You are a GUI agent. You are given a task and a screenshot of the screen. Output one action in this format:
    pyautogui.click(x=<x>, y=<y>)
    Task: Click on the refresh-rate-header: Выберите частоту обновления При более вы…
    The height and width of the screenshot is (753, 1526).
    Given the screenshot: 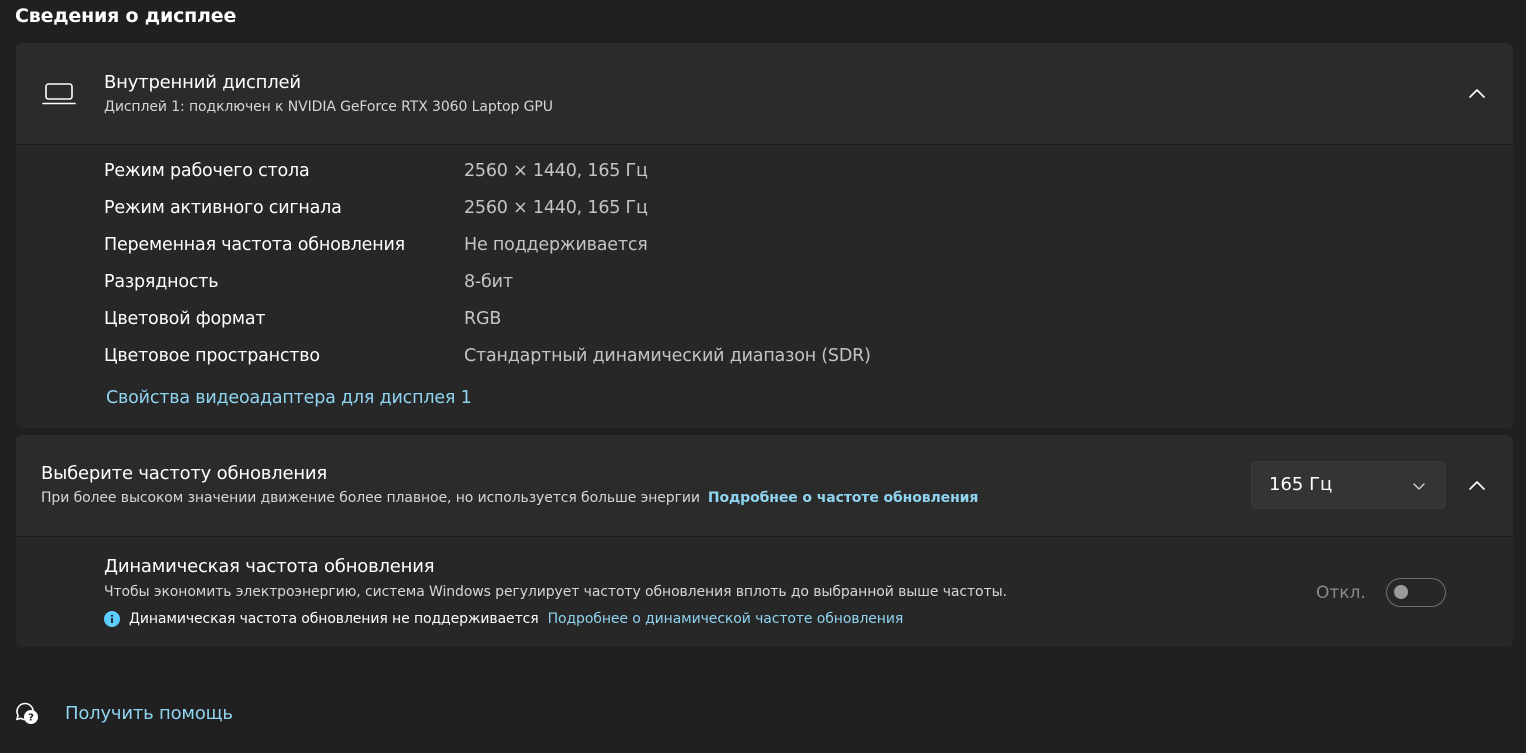 What is the action you would take?
    pyautogui.click(x=764, y=486)
    